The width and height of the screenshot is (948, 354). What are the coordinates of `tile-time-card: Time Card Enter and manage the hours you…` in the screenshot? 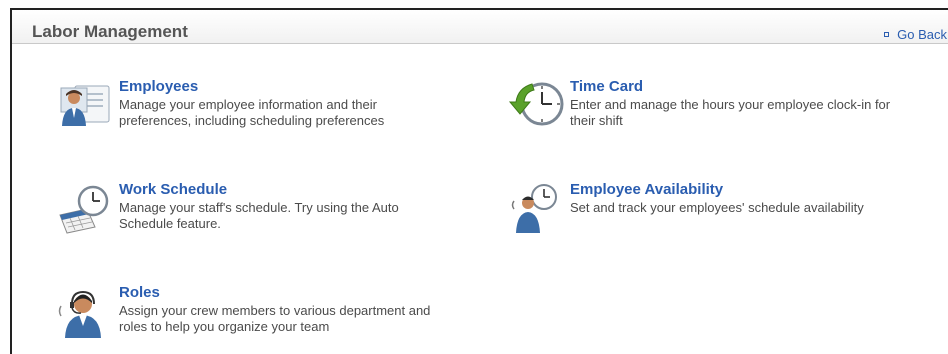 It's located at (718, 108).